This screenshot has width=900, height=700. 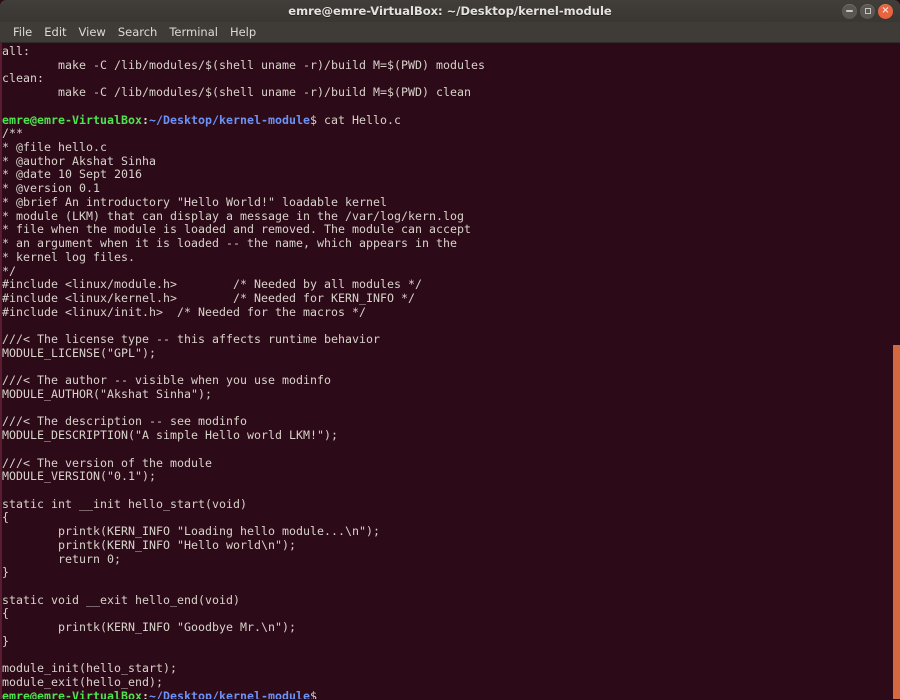 What do you see at coordinates (445, 161) in the screenshot?
I see `terminal-output-line: * @author Akshat Sinha` at bounding box center [445, 161].